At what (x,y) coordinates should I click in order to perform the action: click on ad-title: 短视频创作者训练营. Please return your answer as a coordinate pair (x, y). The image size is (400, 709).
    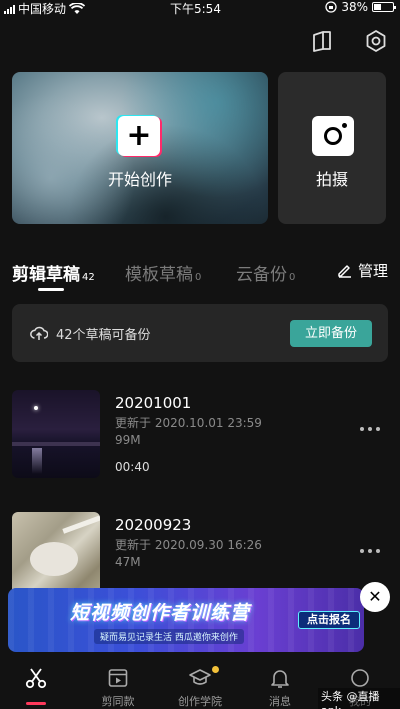
    Looking at the image, I should click on (160, 613).